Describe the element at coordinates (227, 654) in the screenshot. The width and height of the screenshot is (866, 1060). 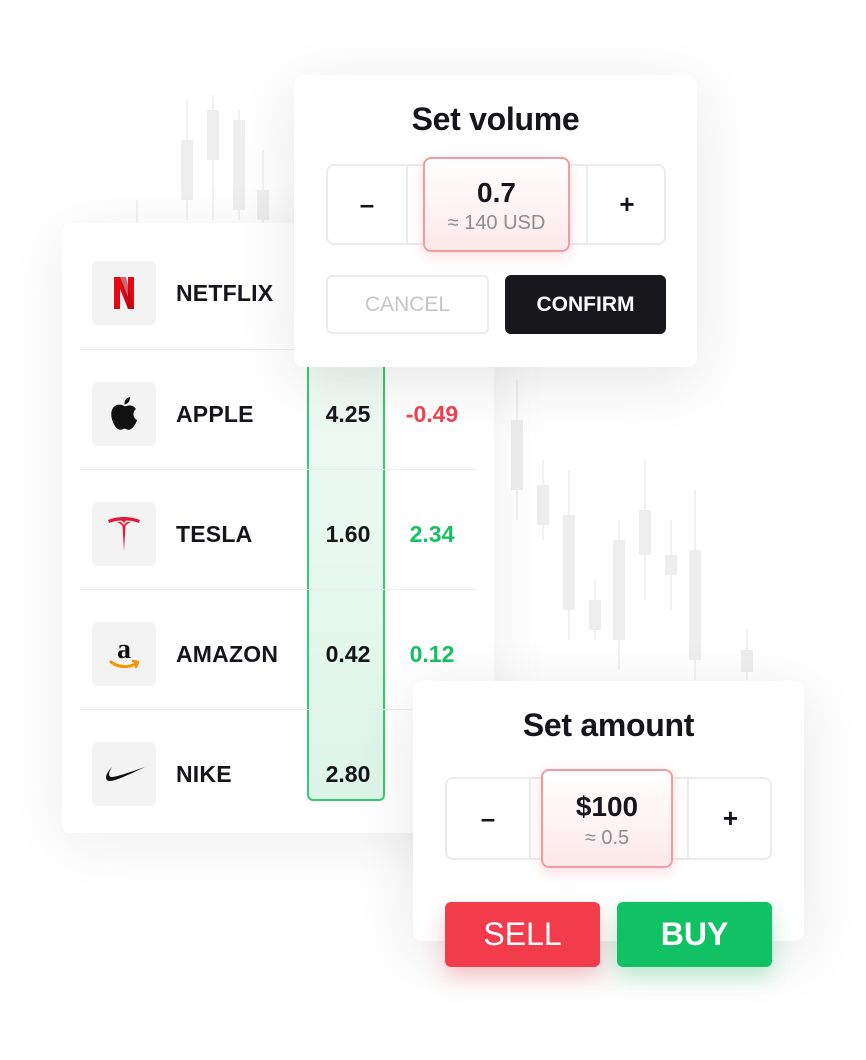
I see `stock-name: AMAZON` at that location.